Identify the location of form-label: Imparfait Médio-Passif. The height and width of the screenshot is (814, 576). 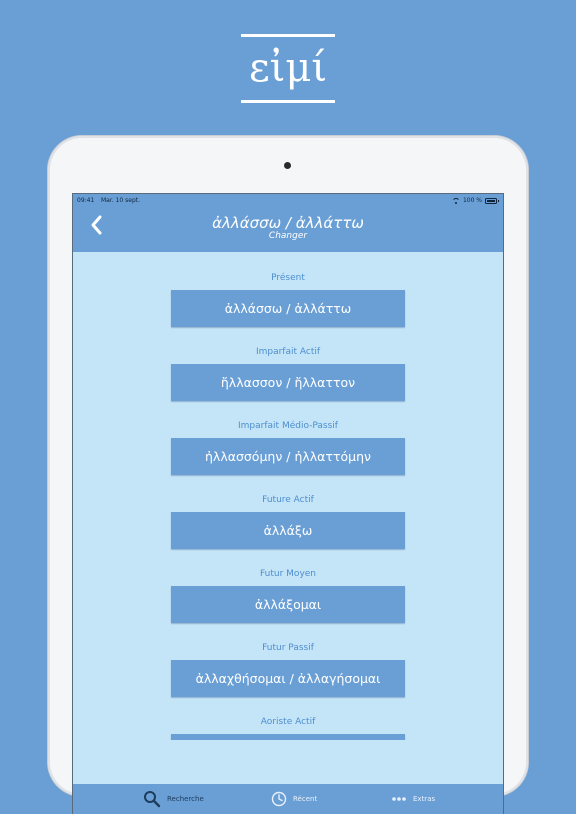
(288, 426).